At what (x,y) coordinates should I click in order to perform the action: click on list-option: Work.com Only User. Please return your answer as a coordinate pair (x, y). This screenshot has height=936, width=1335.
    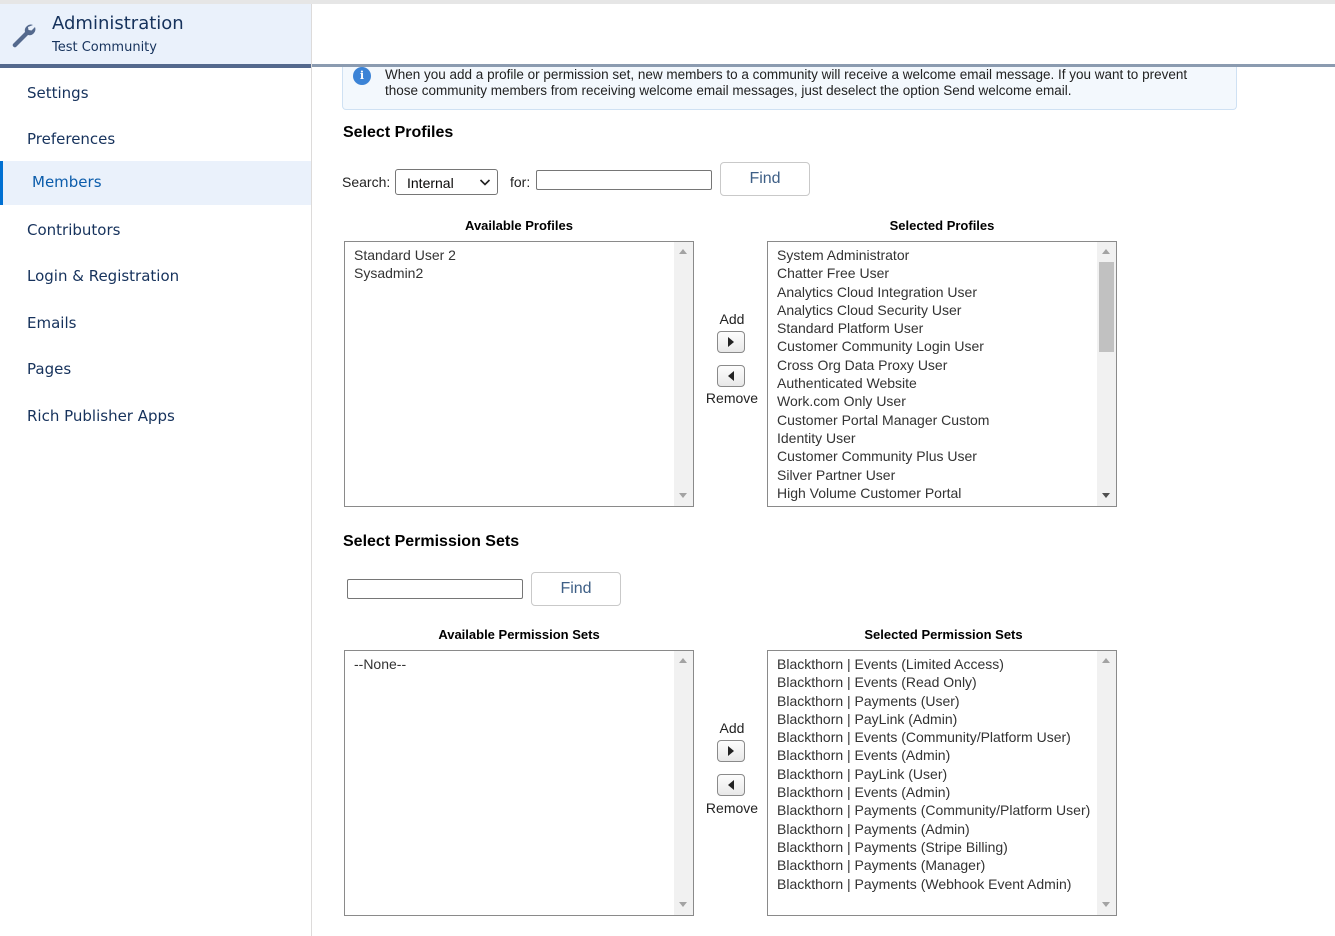
    Looking at the image, I should click on (883, 401).